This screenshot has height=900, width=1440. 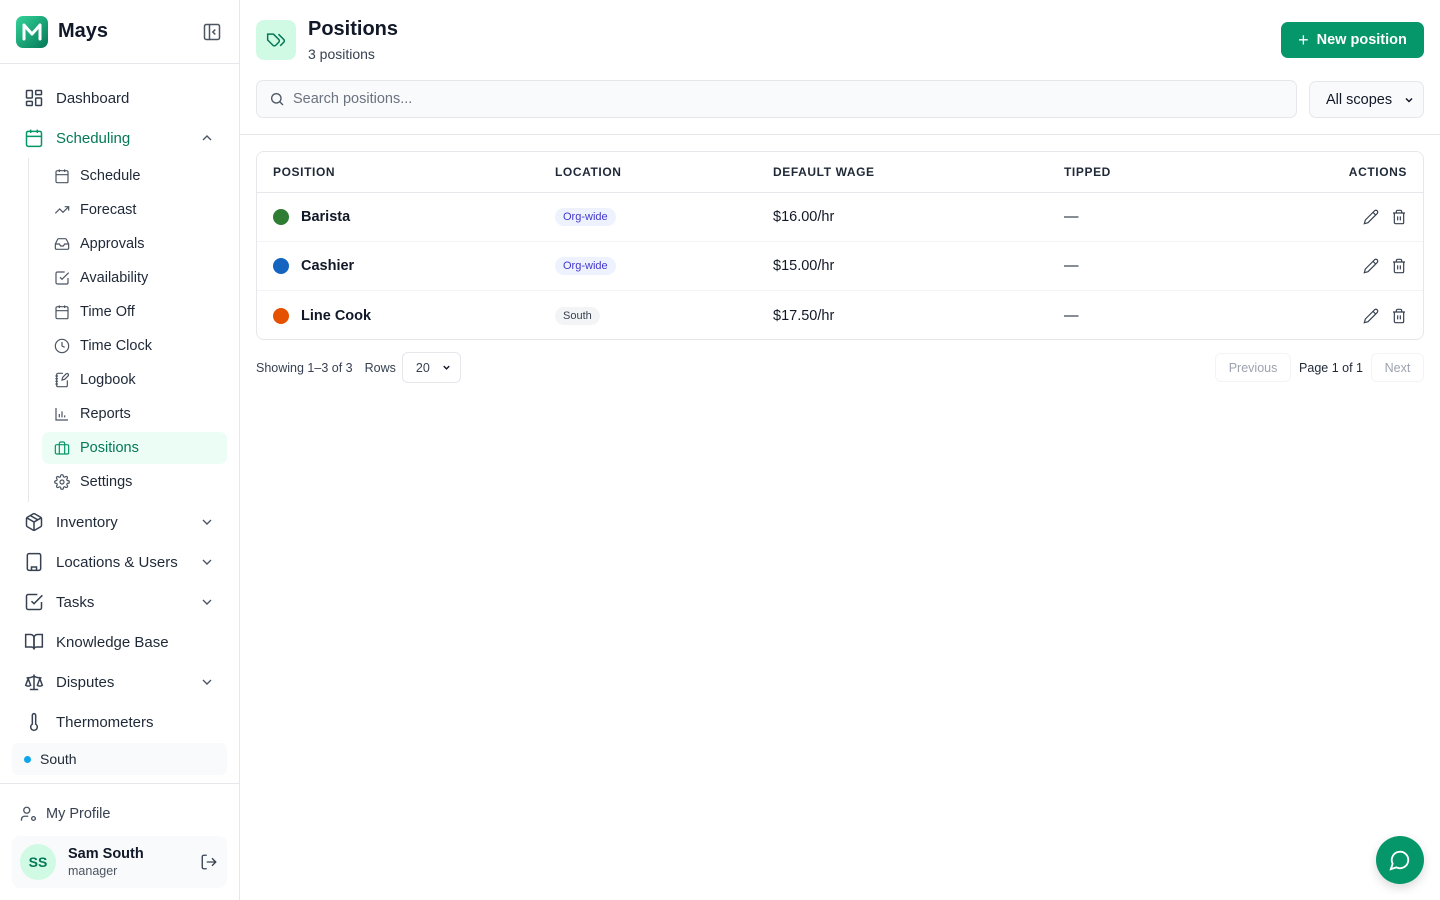 What do you see at coordinates (804, 315) in the screenshot?
I see `default-wage: $17.50/hr` at bounding box center [804, 315].